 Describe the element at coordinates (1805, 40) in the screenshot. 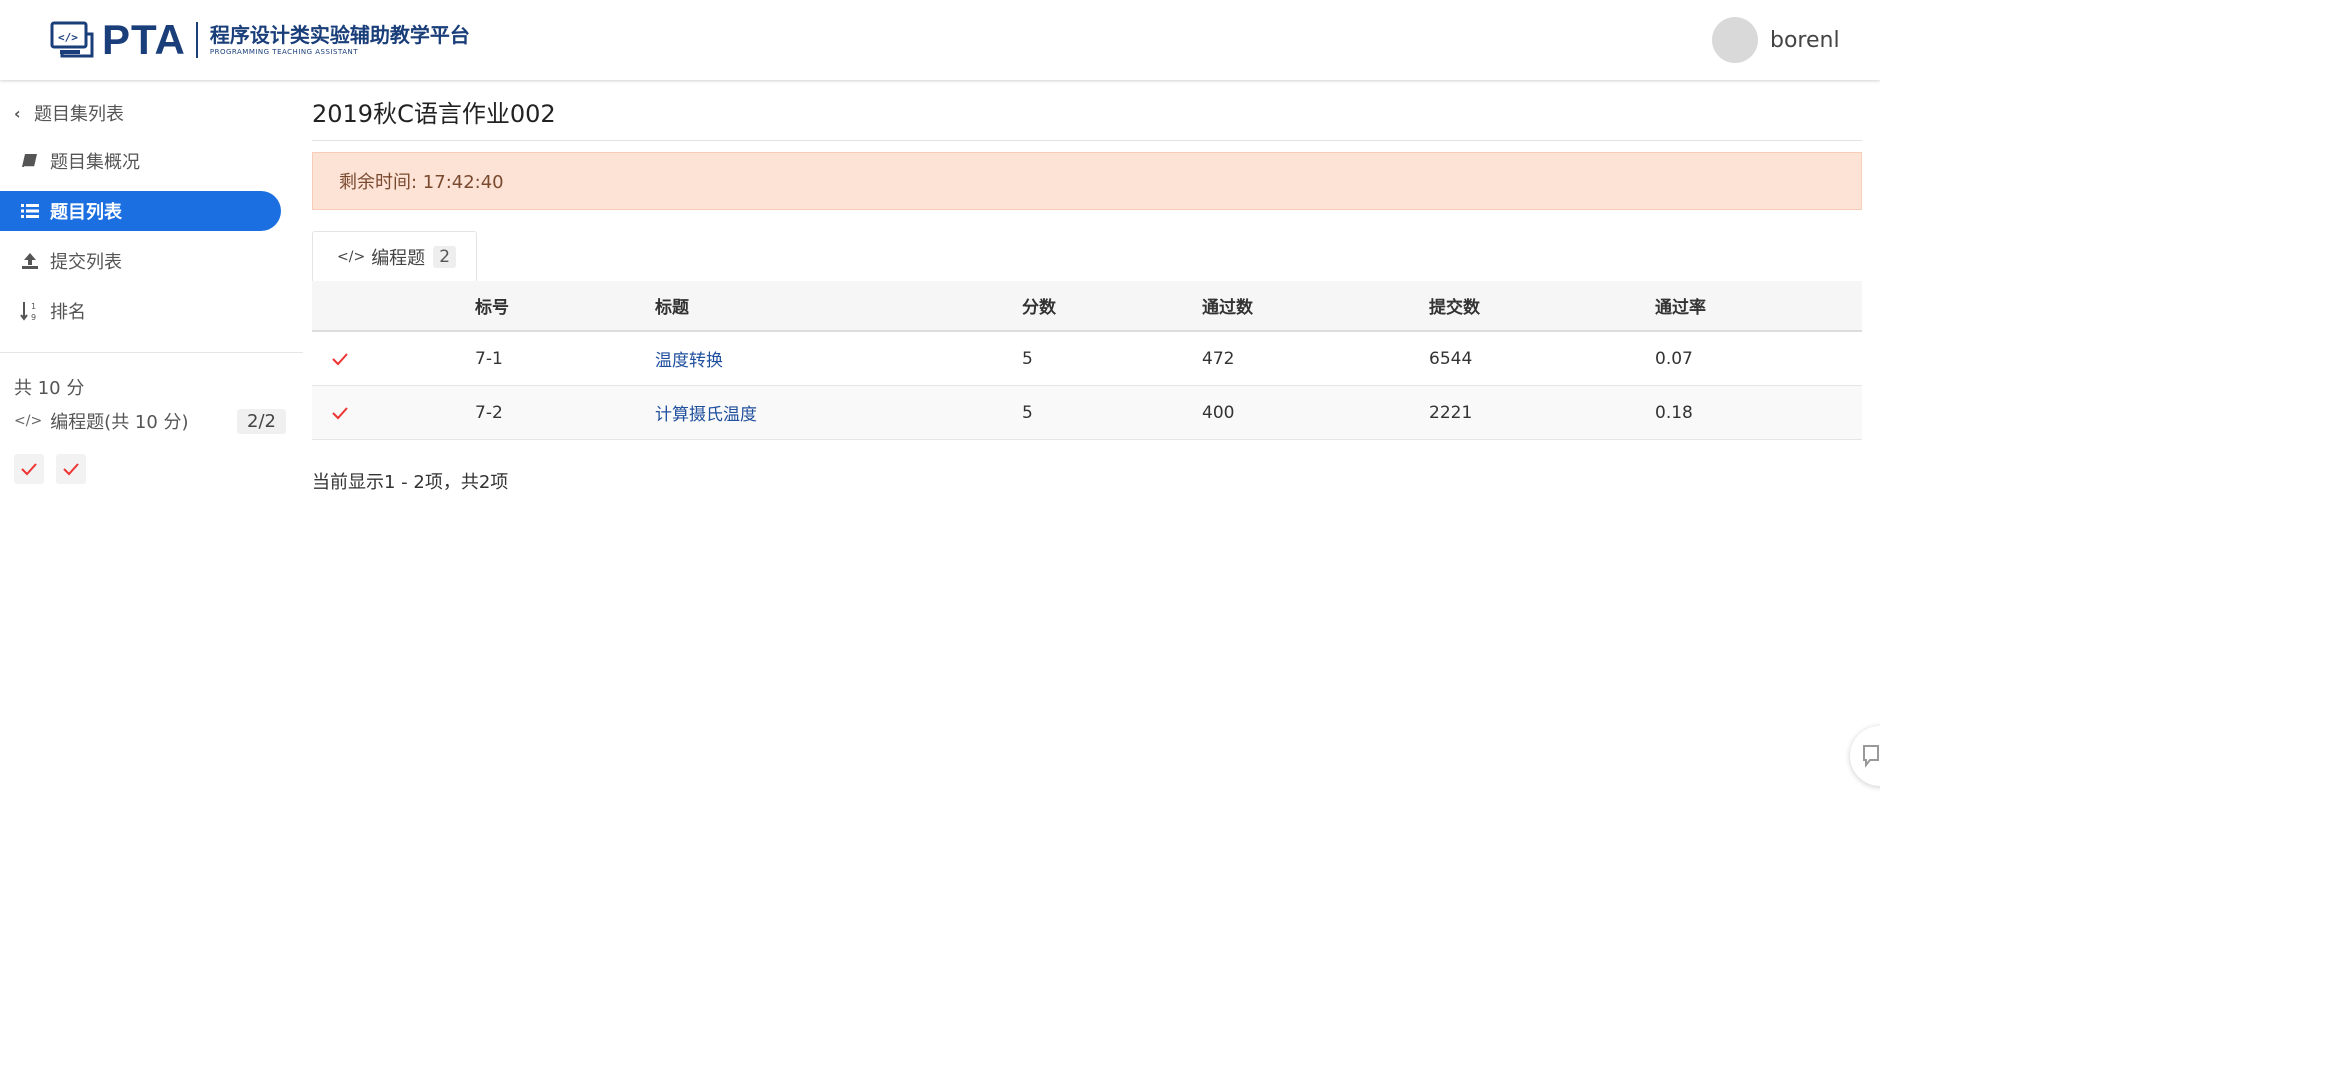

I see `username: borenl` at that location.